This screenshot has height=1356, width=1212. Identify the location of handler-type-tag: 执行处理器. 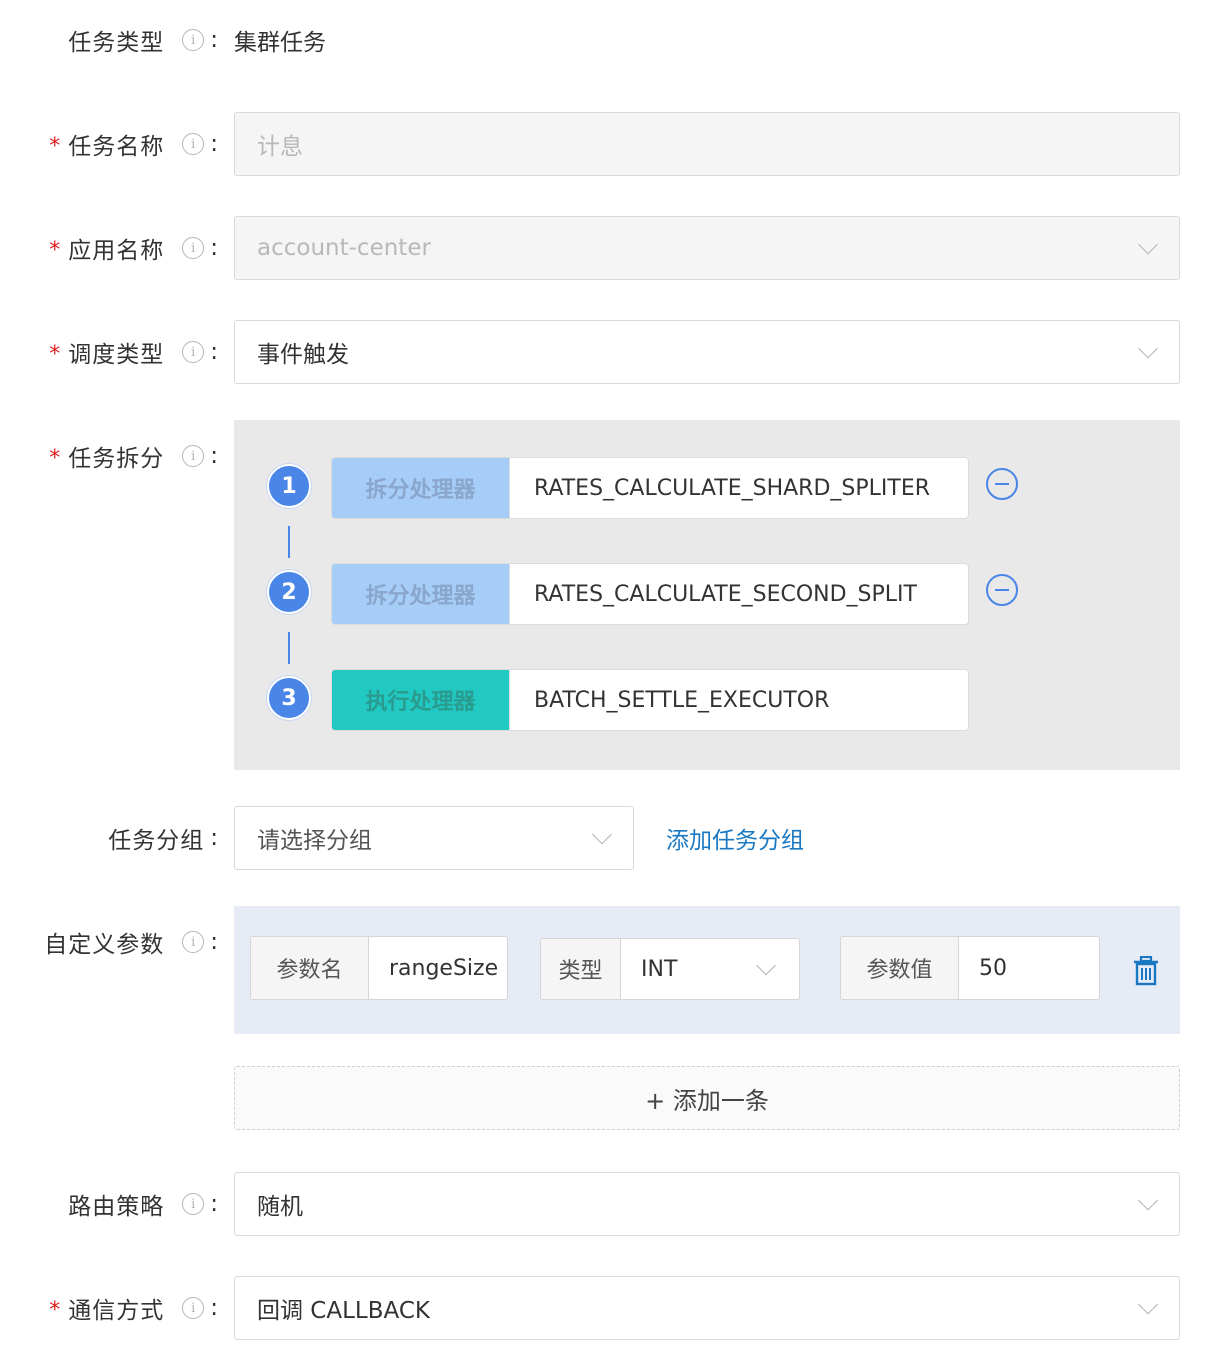
(421, 700).